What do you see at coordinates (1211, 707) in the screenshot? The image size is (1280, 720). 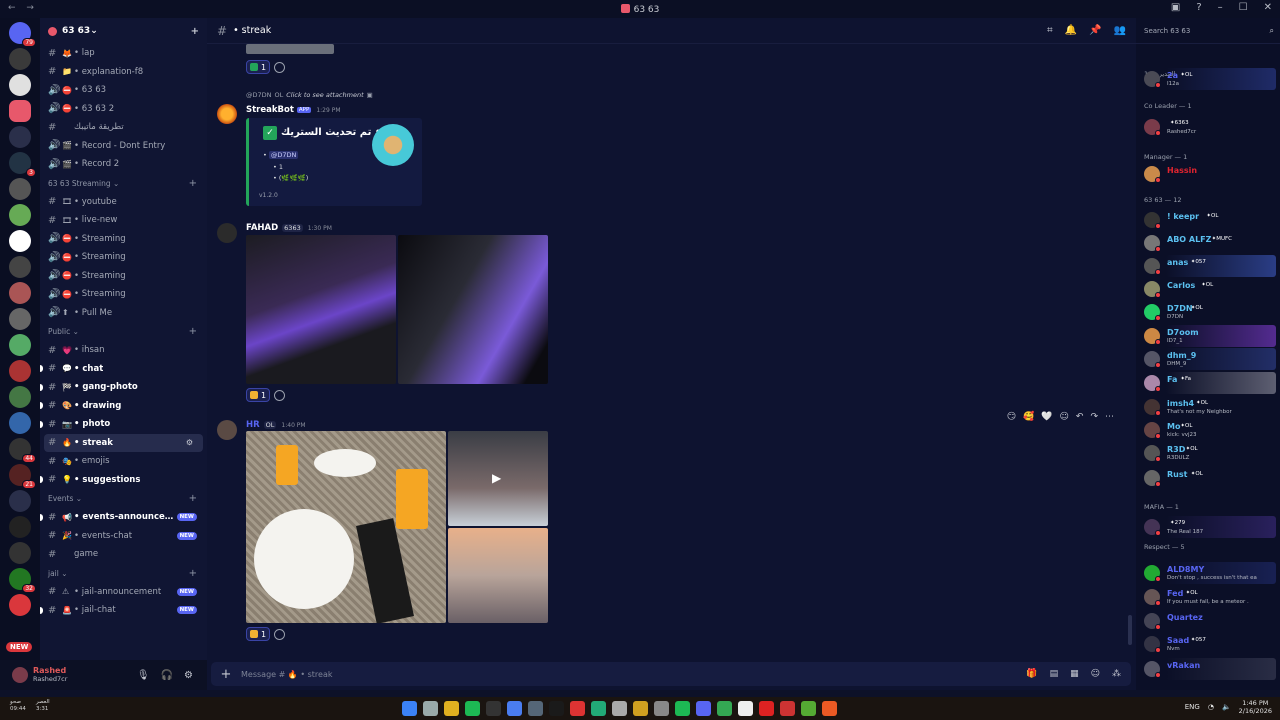 I see `wifi-icon: ◔` at bounding box center [1211, 707].